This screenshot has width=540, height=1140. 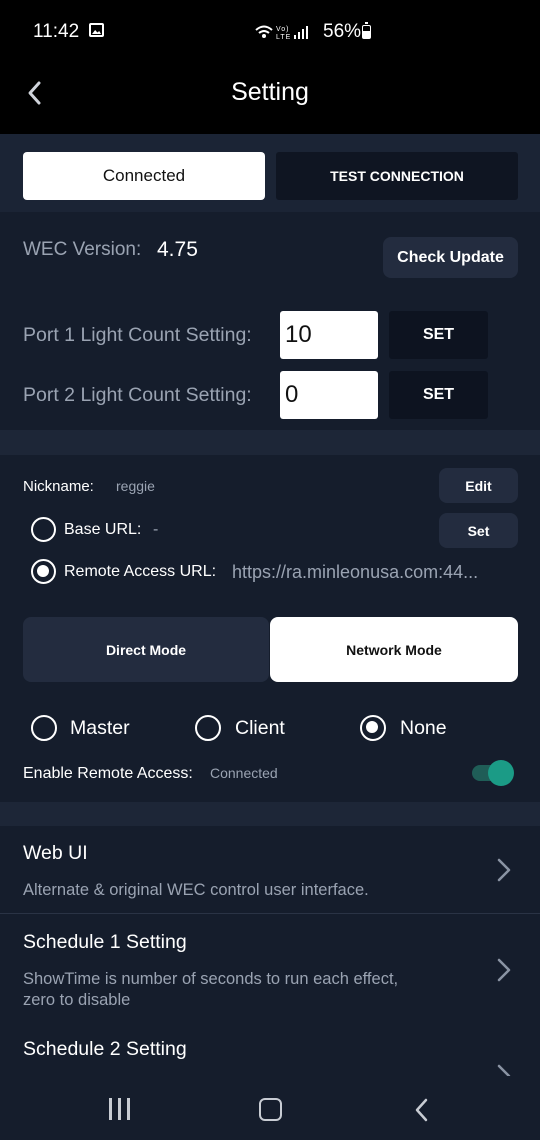 What do you see at coordinates (77, 1000) in the screenshot?
I see `list-item-subtitle-line-2: zero to disable` at bounding box center [77, 1000].